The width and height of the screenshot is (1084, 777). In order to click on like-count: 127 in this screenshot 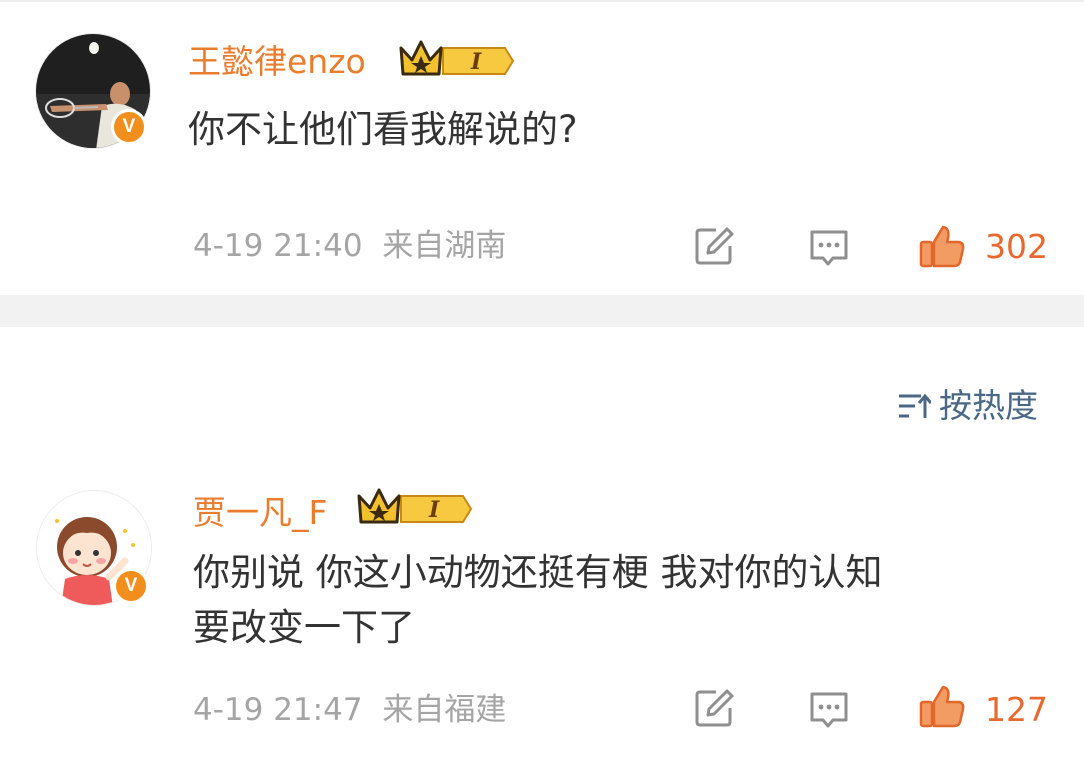, I will do `click(1016, 709)`.